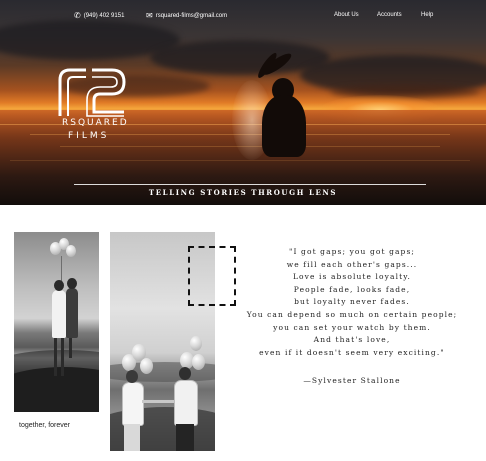 Image resolution: width=486 pixels, height=461 pixels. I want to click on quote-line: but loyalty never fades., so click(352, 302).